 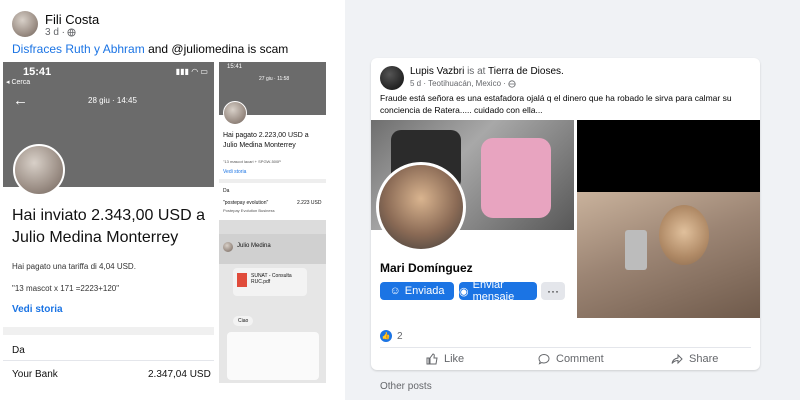 What do you see at coordinates (464, 291) in the screenshot?
I see `messenger-icon: ◉` at bounding box center [464, 291].